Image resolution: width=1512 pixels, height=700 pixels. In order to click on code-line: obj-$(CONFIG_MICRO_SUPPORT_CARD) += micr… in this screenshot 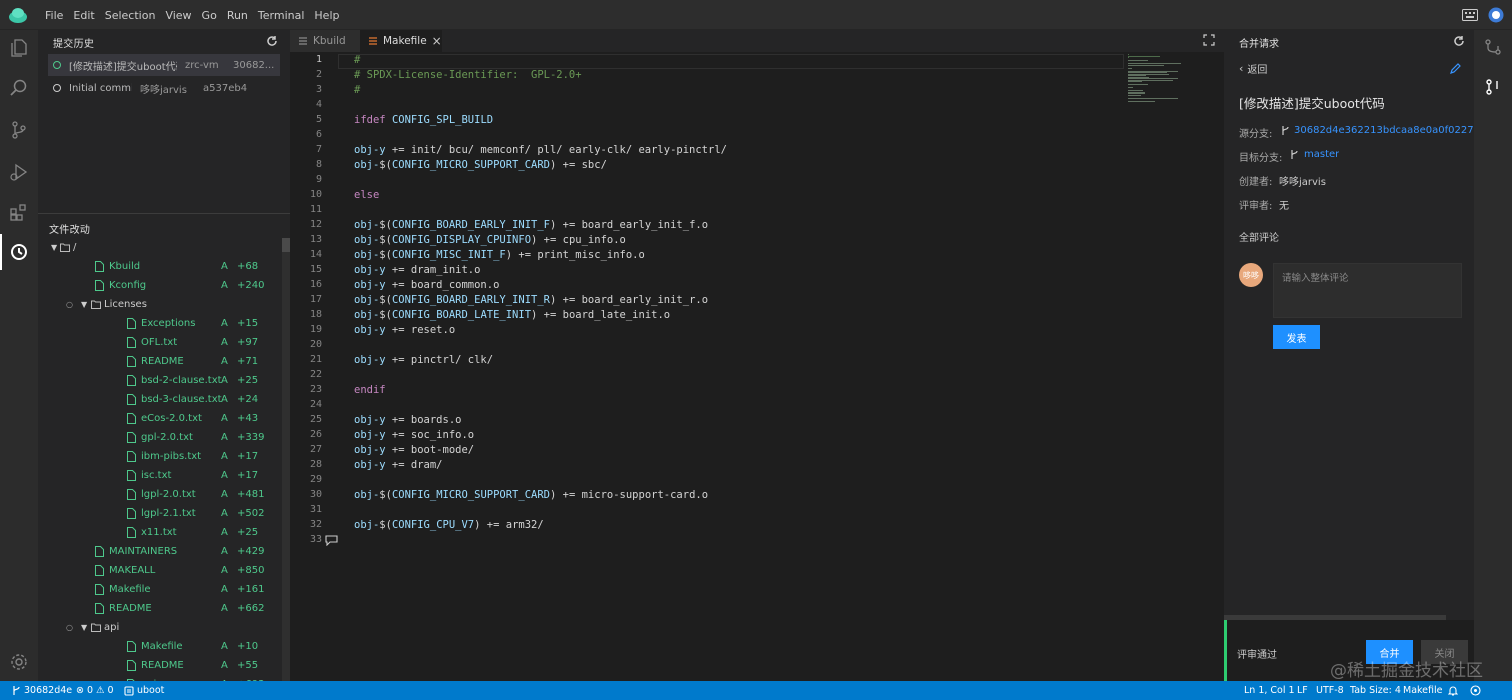, I will do `click(531, 495)`.